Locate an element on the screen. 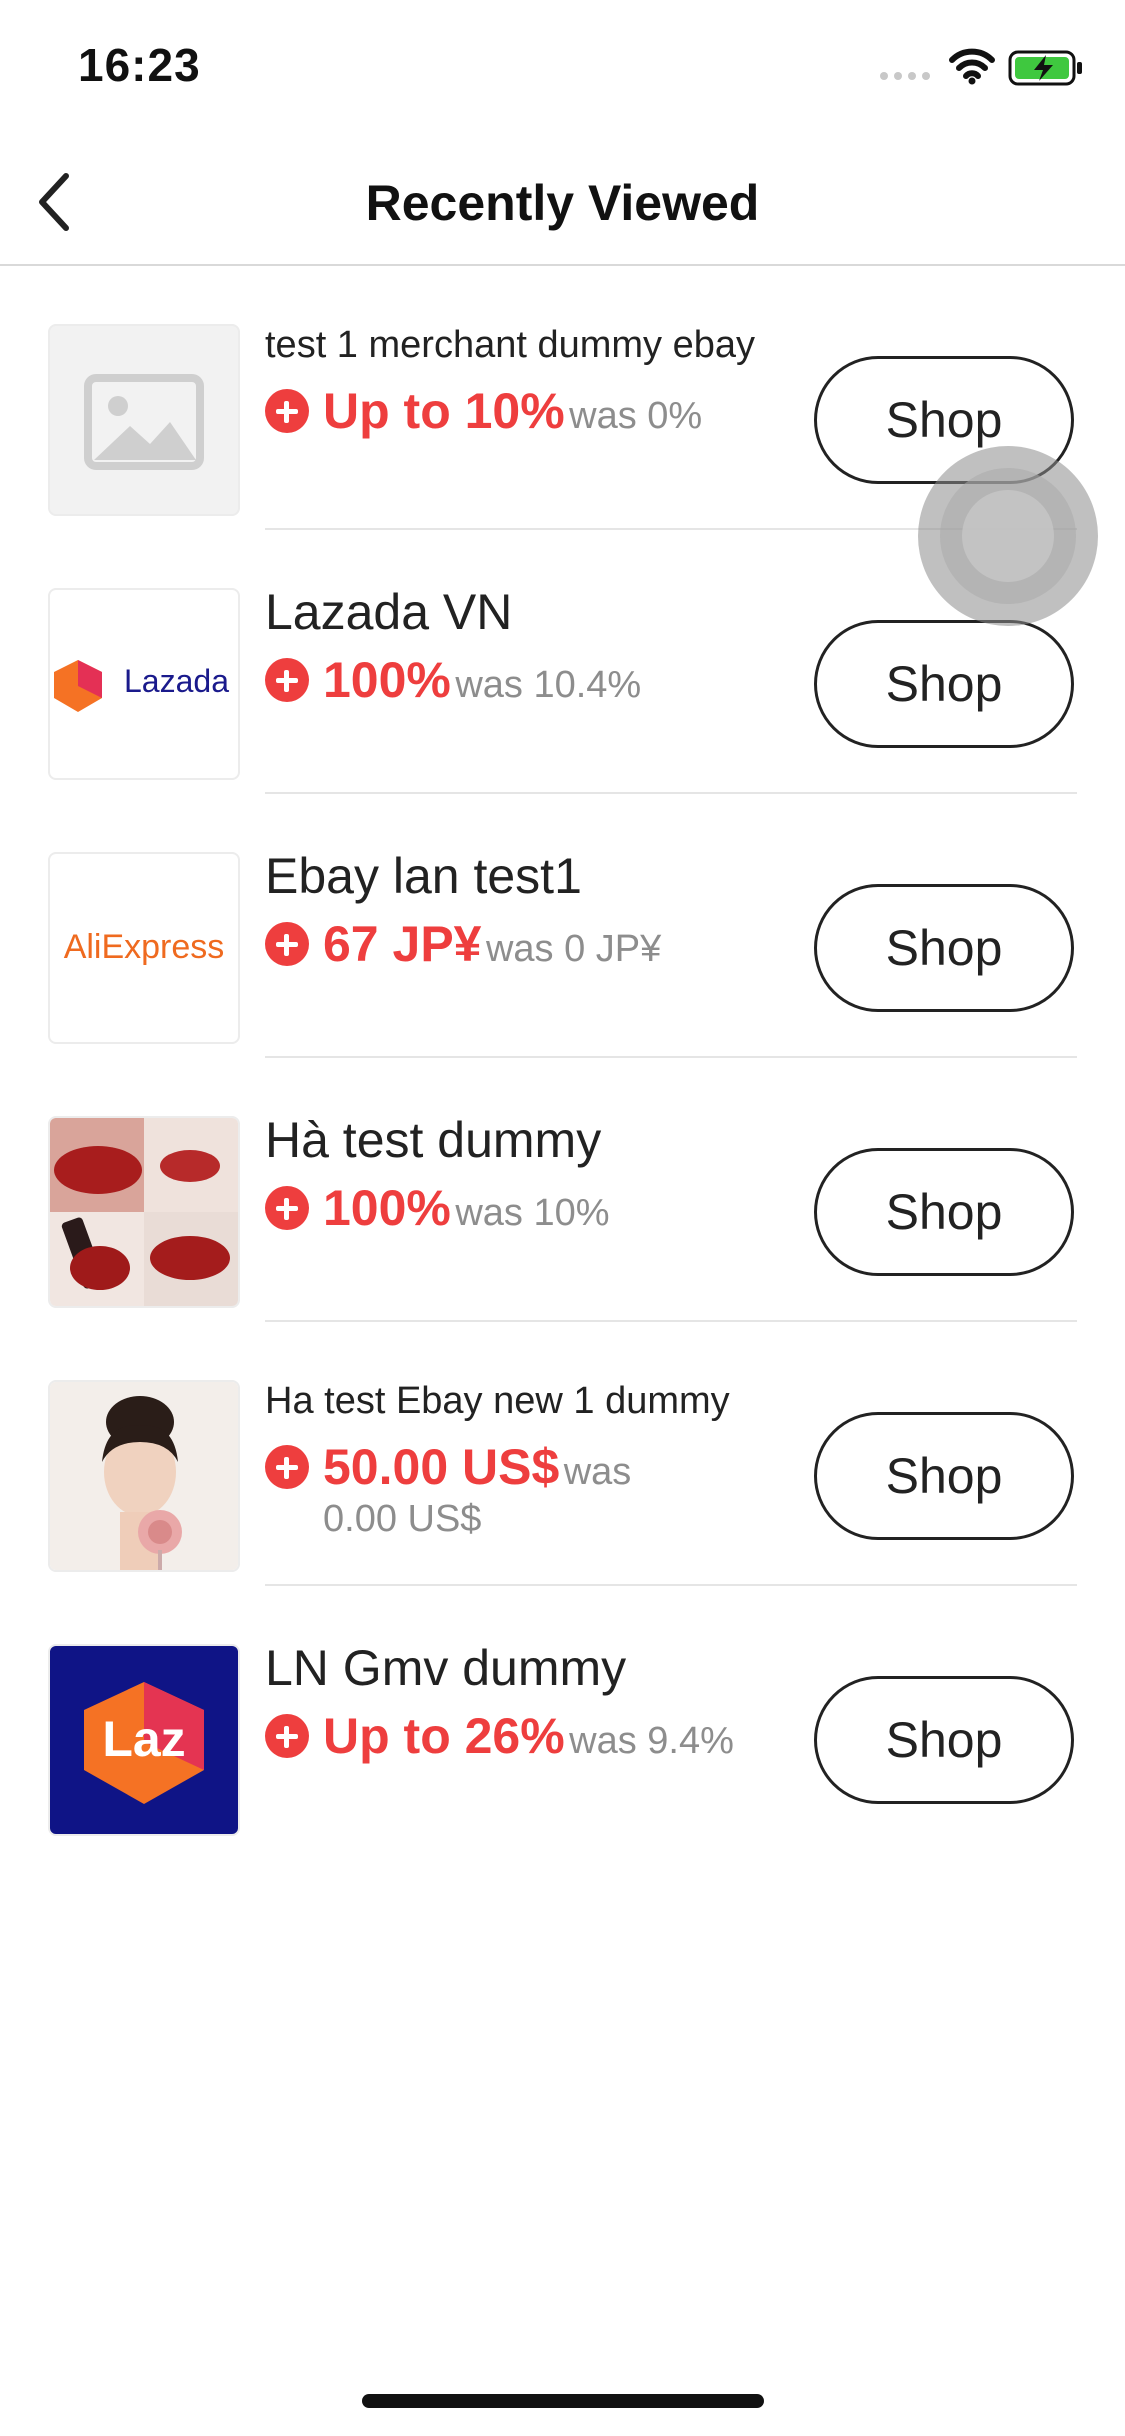 The image size is (1125, 2436). status-bar: 16:23 is located at coordinates (562, 70).